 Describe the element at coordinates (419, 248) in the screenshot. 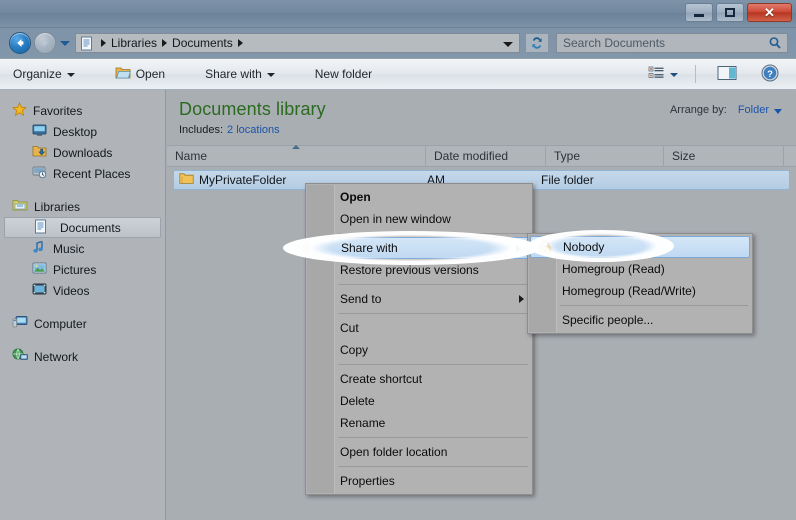

I see `menu-item-share-with: Share with` at that location.